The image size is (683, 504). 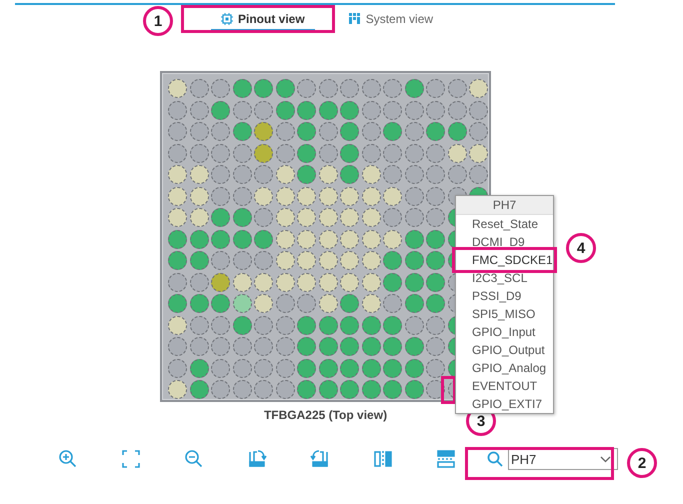 I want to click on menu-item: GPIO_Input, so click(x=504, y=332).